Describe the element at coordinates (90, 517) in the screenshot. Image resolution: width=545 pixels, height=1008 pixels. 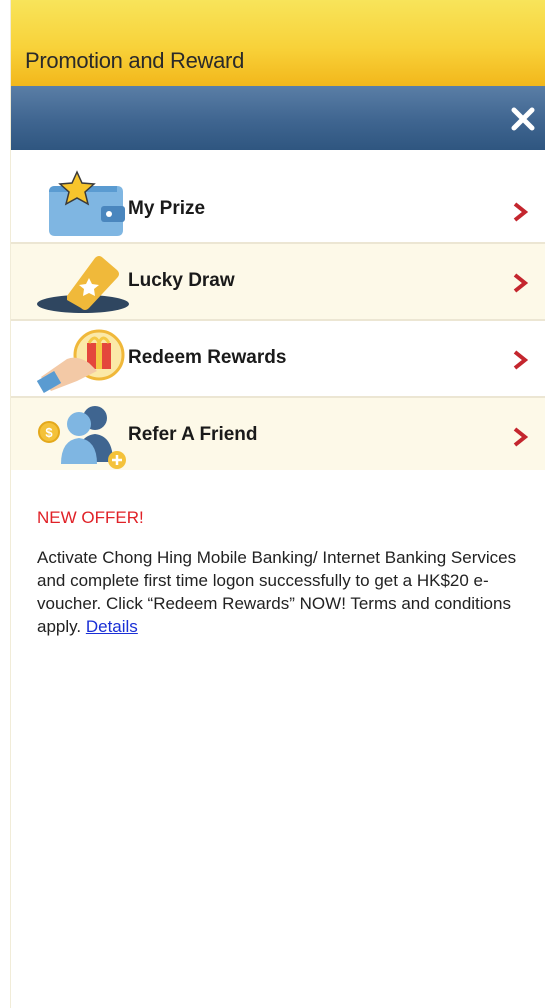
I see `offer-heading: NEW OFFER!` at that location.